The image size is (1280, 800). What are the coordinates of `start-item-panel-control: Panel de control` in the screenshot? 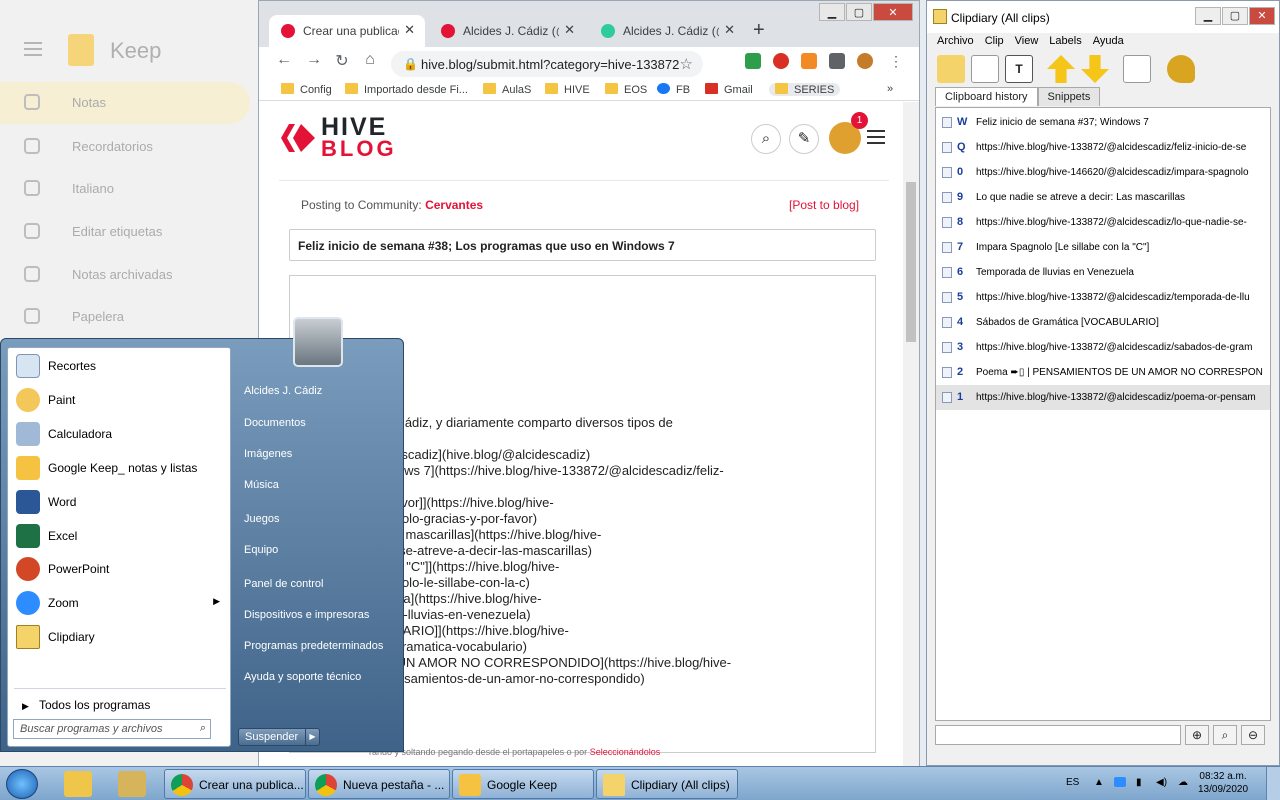 It's located at (284, 584).